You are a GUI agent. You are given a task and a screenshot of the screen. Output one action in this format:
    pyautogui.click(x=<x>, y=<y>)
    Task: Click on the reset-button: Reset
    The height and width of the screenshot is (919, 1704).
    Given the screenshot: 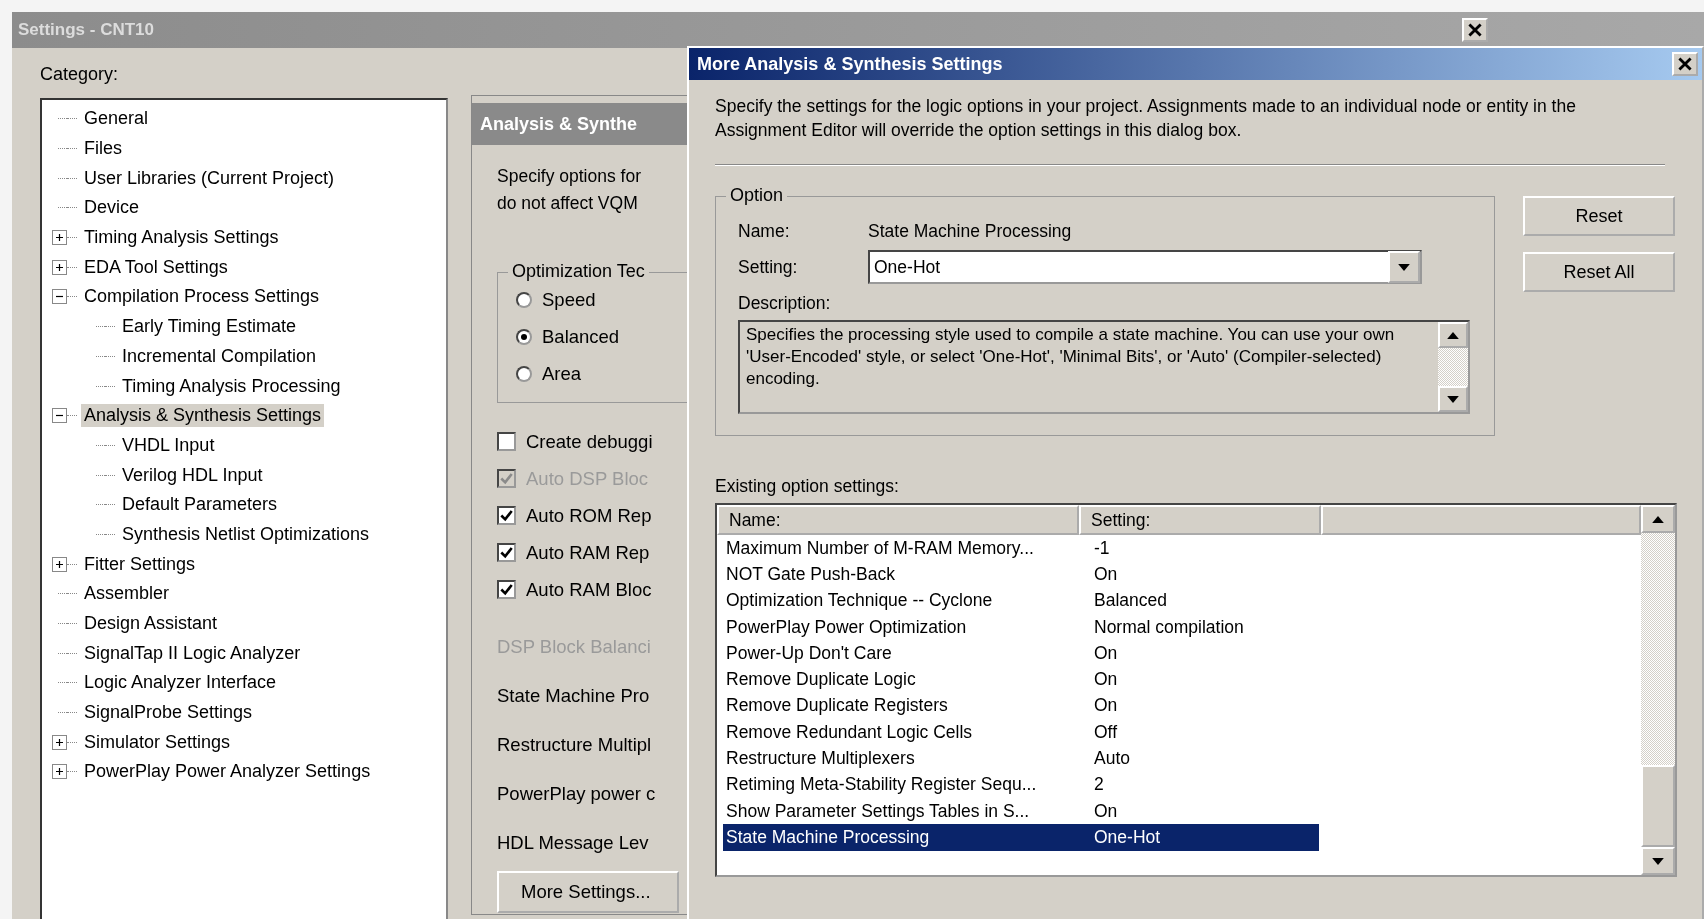 What is the action you would take?
    pyautogui.click(x=1599, y=216)
    